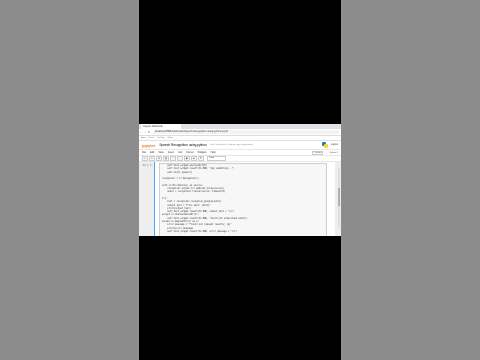  What do you see at coordinates (152, 152) in the screenshot?
I see `menu-edit: Edit` at bounding box center [152, 152].